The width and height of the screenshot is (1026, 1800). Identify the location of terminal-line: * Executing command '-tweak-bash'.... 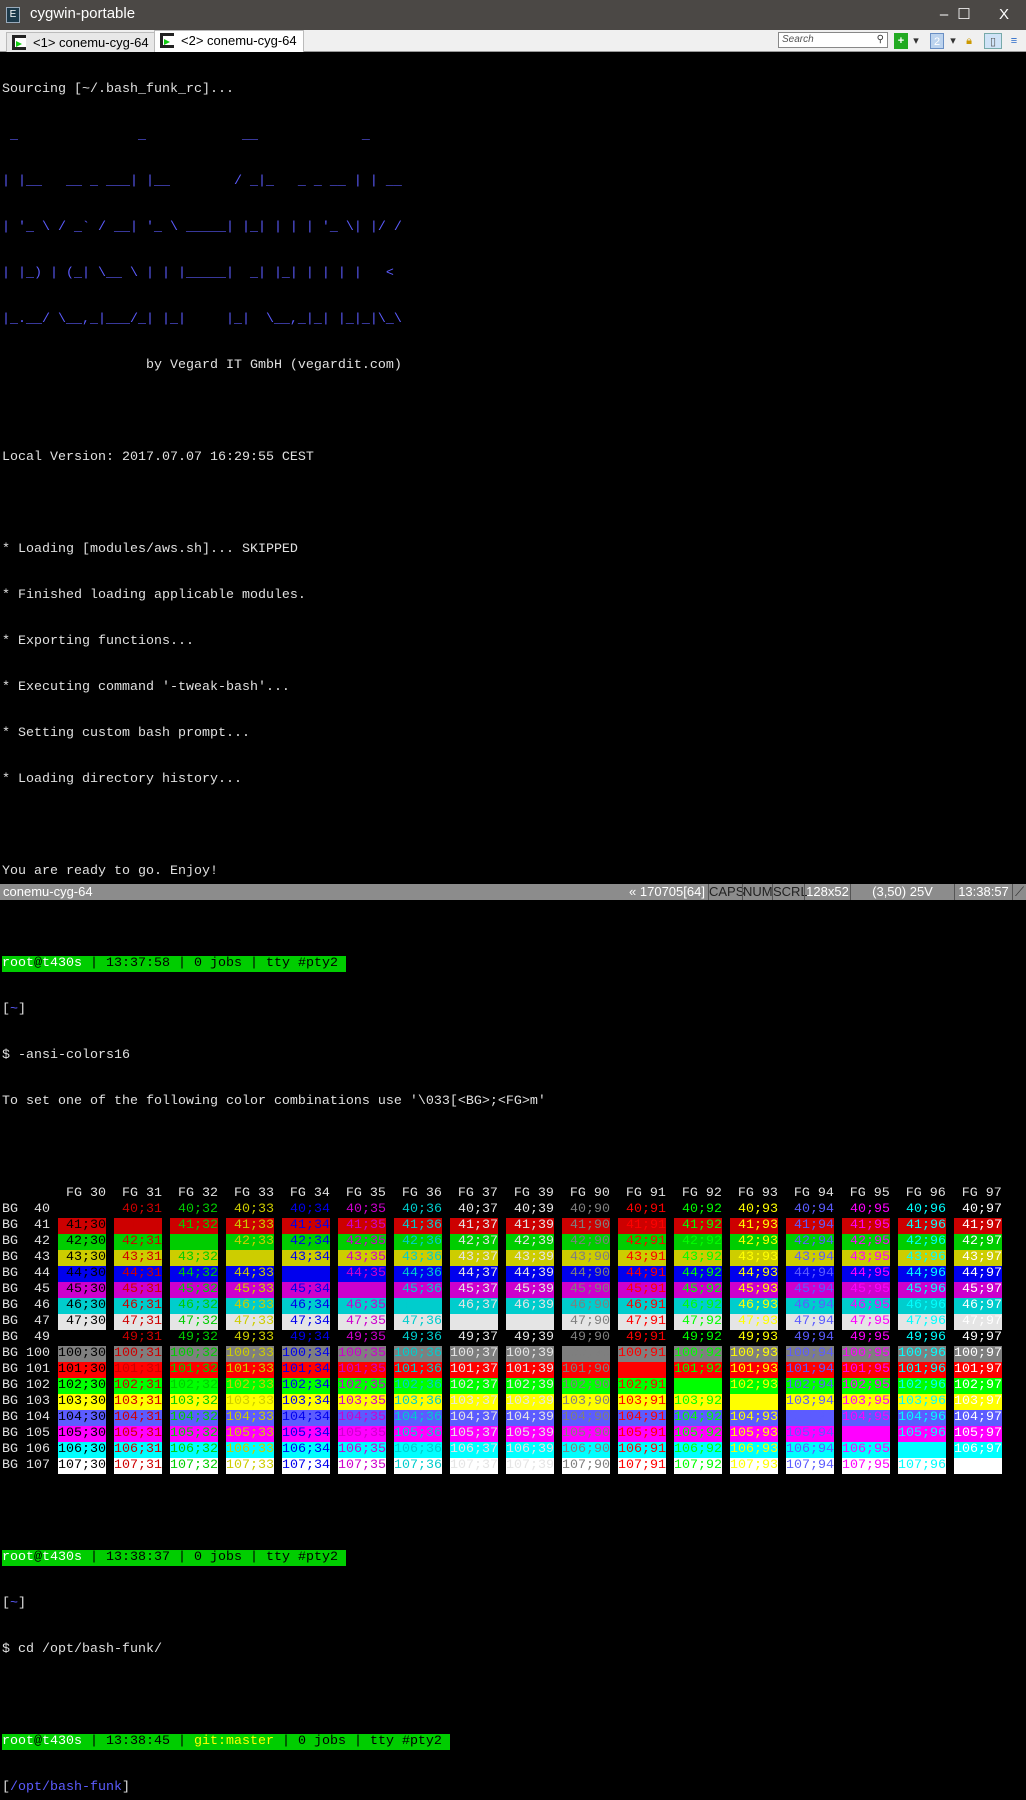
(146, 687).